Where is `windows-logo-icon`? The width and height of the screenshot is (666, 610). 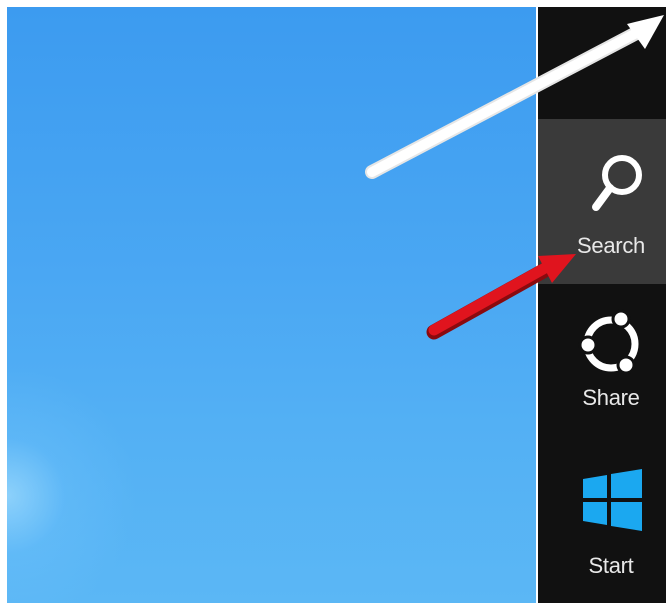 windows-logo-icon is located at coordinates (612, 500).